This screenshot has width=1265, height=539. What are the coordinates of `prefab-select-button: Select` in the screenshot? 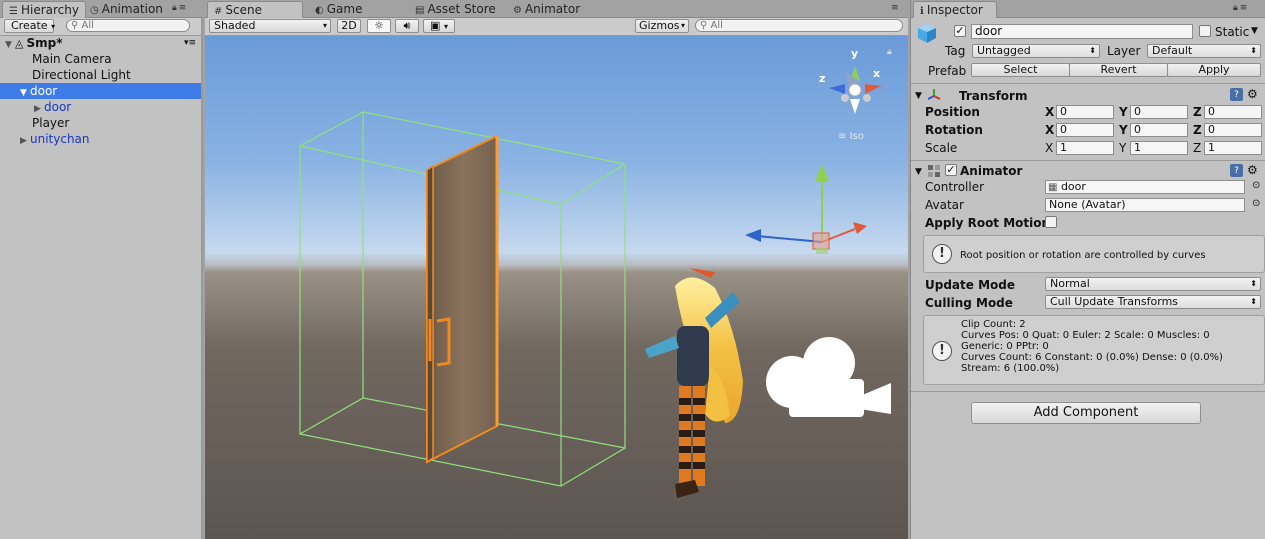 It's located at (1020, 70).